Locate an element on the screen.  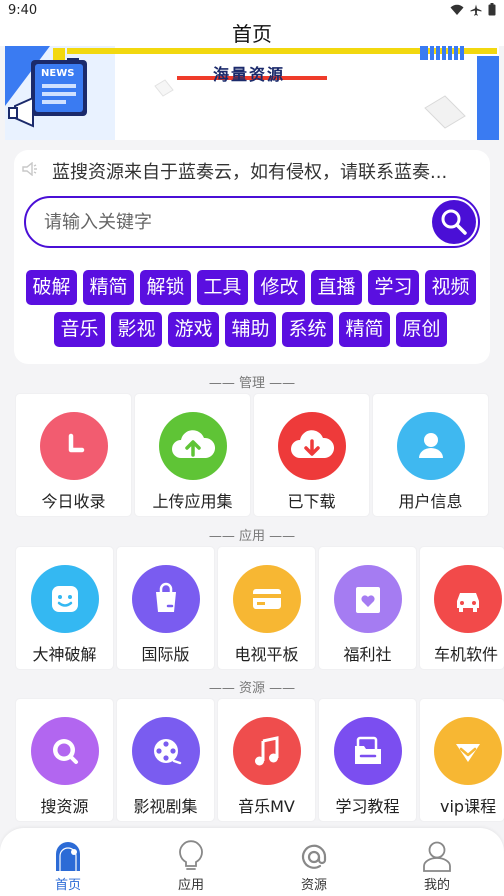
tile-dashen-crack: 大神破解 is located at coordinates (64, 608).